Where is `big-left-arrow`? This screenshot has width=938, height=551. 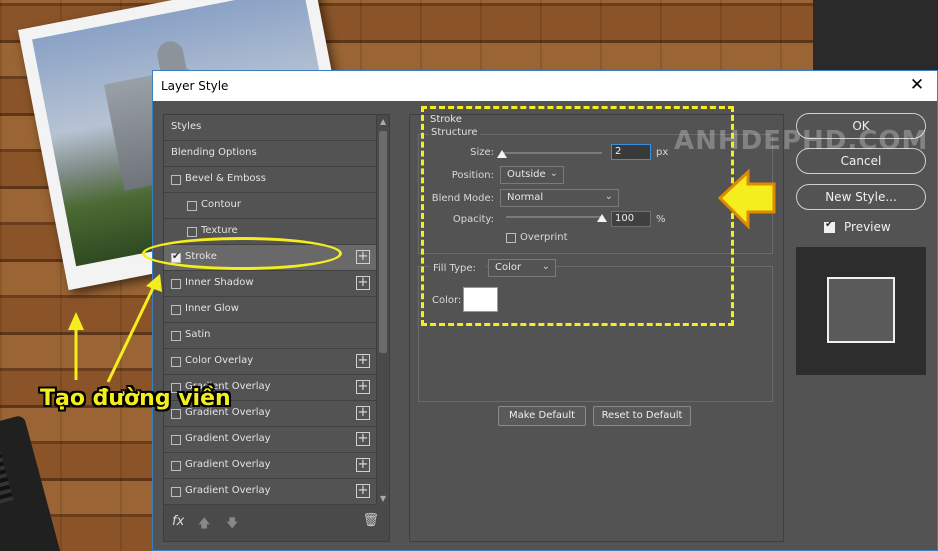 big-left-arrow is located at coordinates (746, 199).